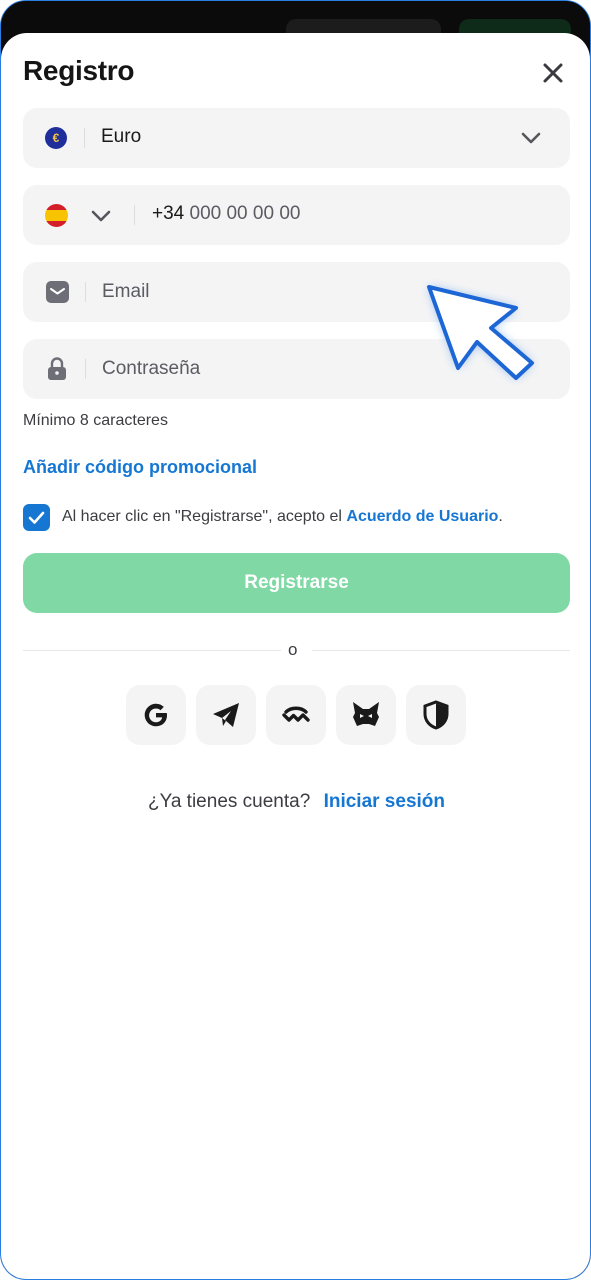  Describe the element at coordinates (553, 73) in the screenshot. I see `close-icon` at that location.